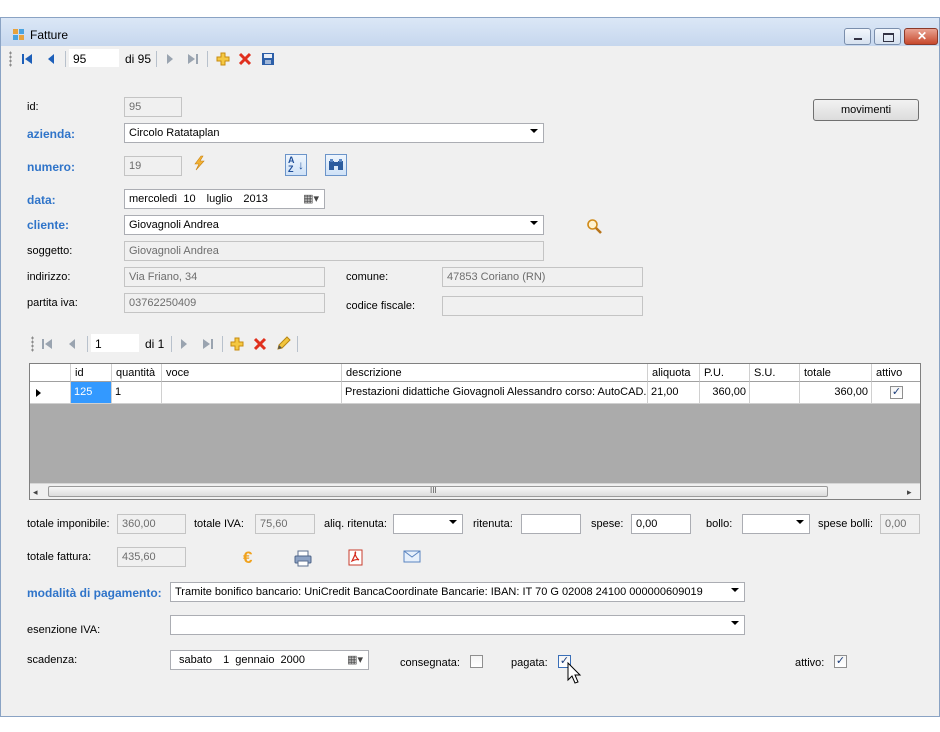 This screenshot has width=940, height=732. I want to click on ritenuta-label: ritenuta:, so click(493, 524).